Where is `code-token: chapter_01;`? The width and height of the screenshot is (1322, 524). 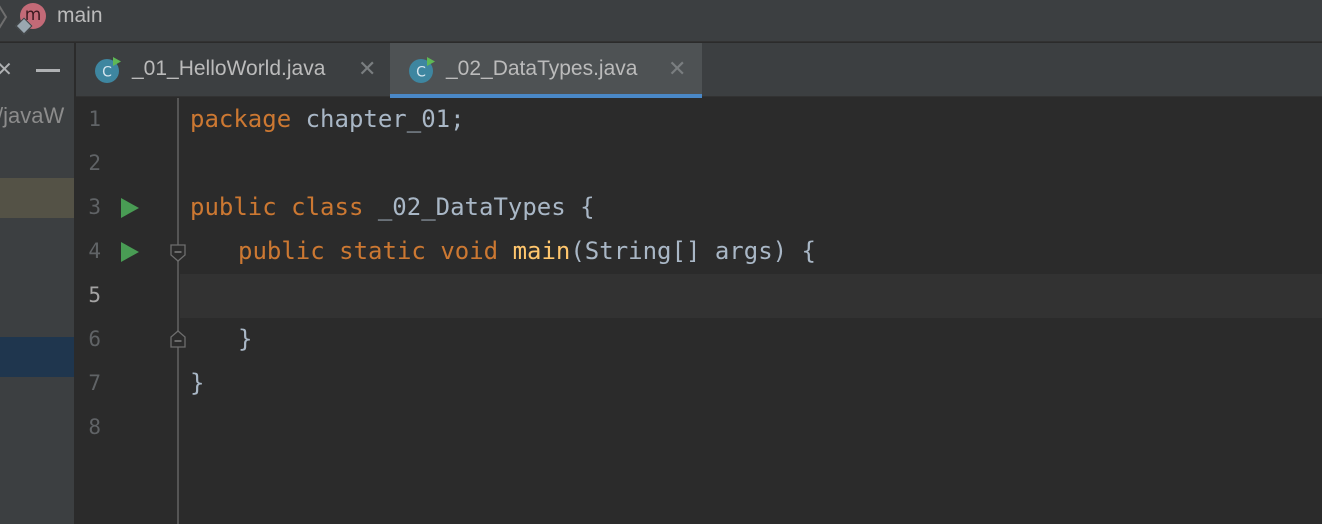
code-token: chapter_01; is located at coordinates (378, 119).